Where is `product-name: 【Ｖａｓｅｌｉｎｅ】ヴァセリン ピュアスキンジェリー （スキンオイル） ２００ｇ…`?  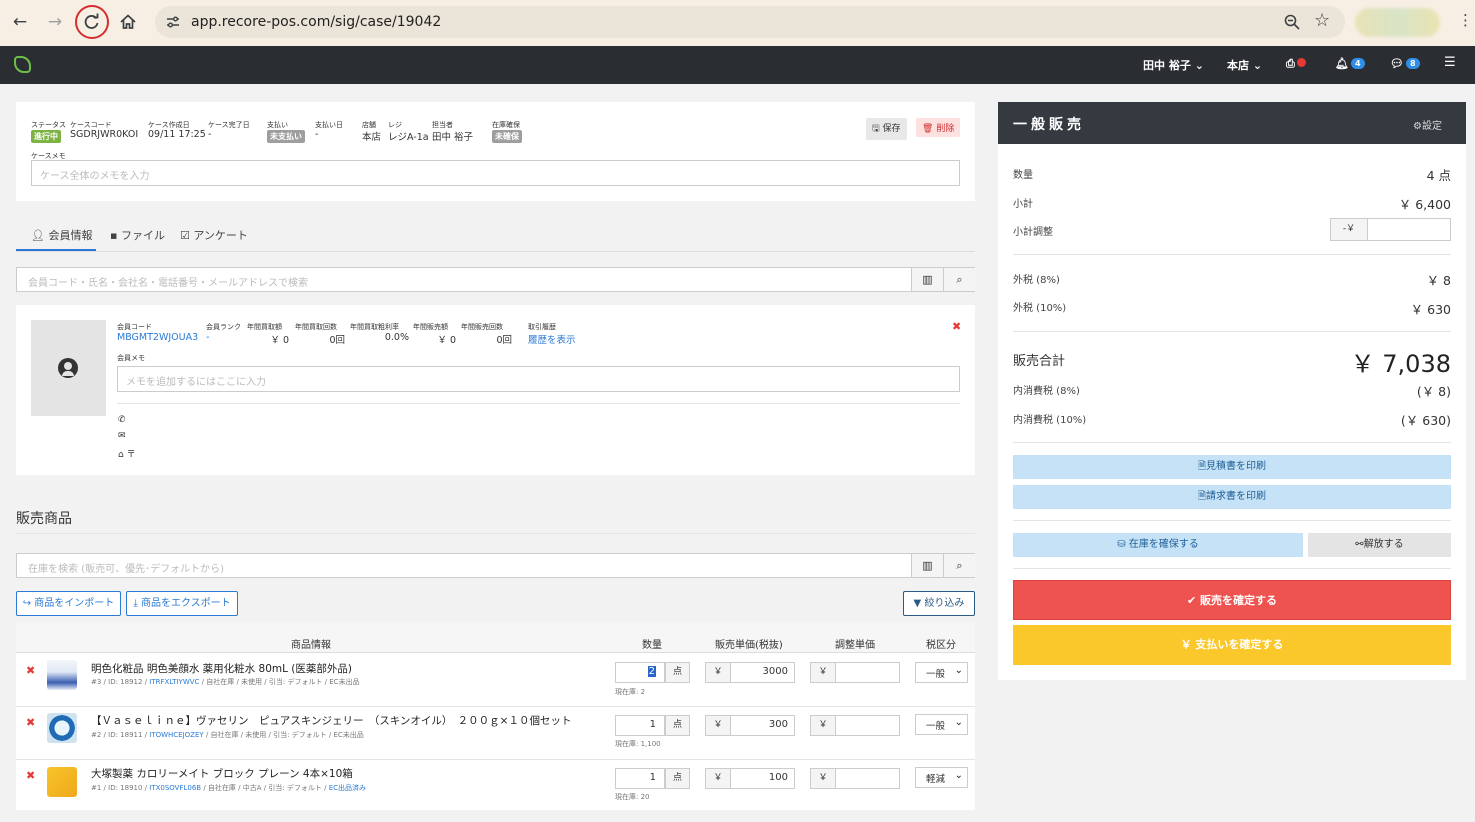 product-name: 【Ｖａｓｅｌｉｎｅ】ヴァセリン ピュアスキンジェリー （スキンオイル） ２００ｇ… is located at coordinates (331, 720).